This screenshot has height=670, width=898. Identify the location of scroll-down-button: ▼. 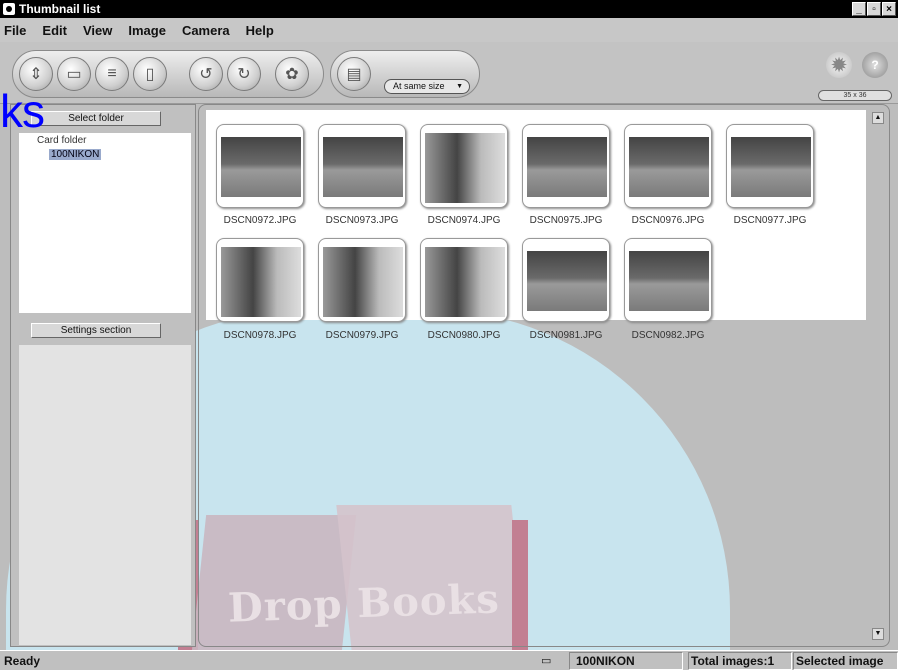
(878, 634).